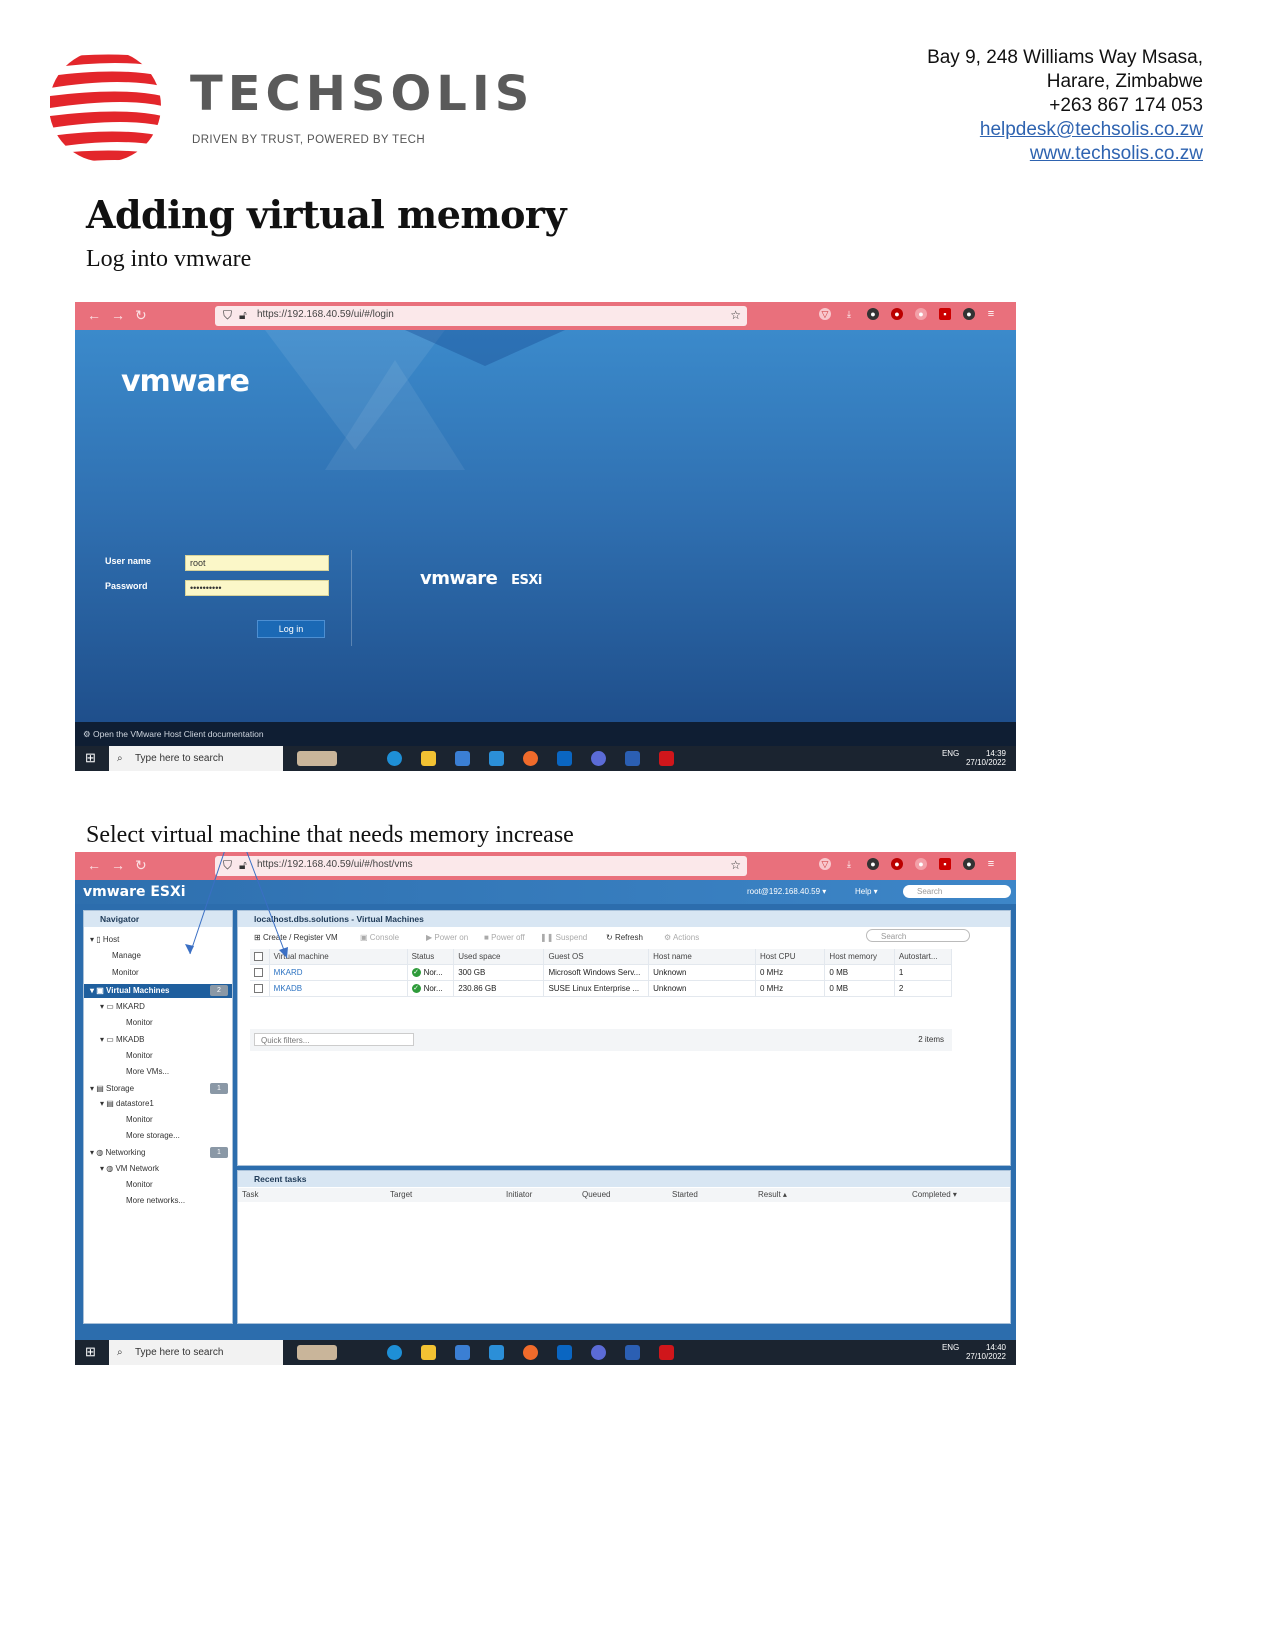 The width and height of the screenshot is (1275, 1650). I want to click on login-button: Log in, so click(291, 629).